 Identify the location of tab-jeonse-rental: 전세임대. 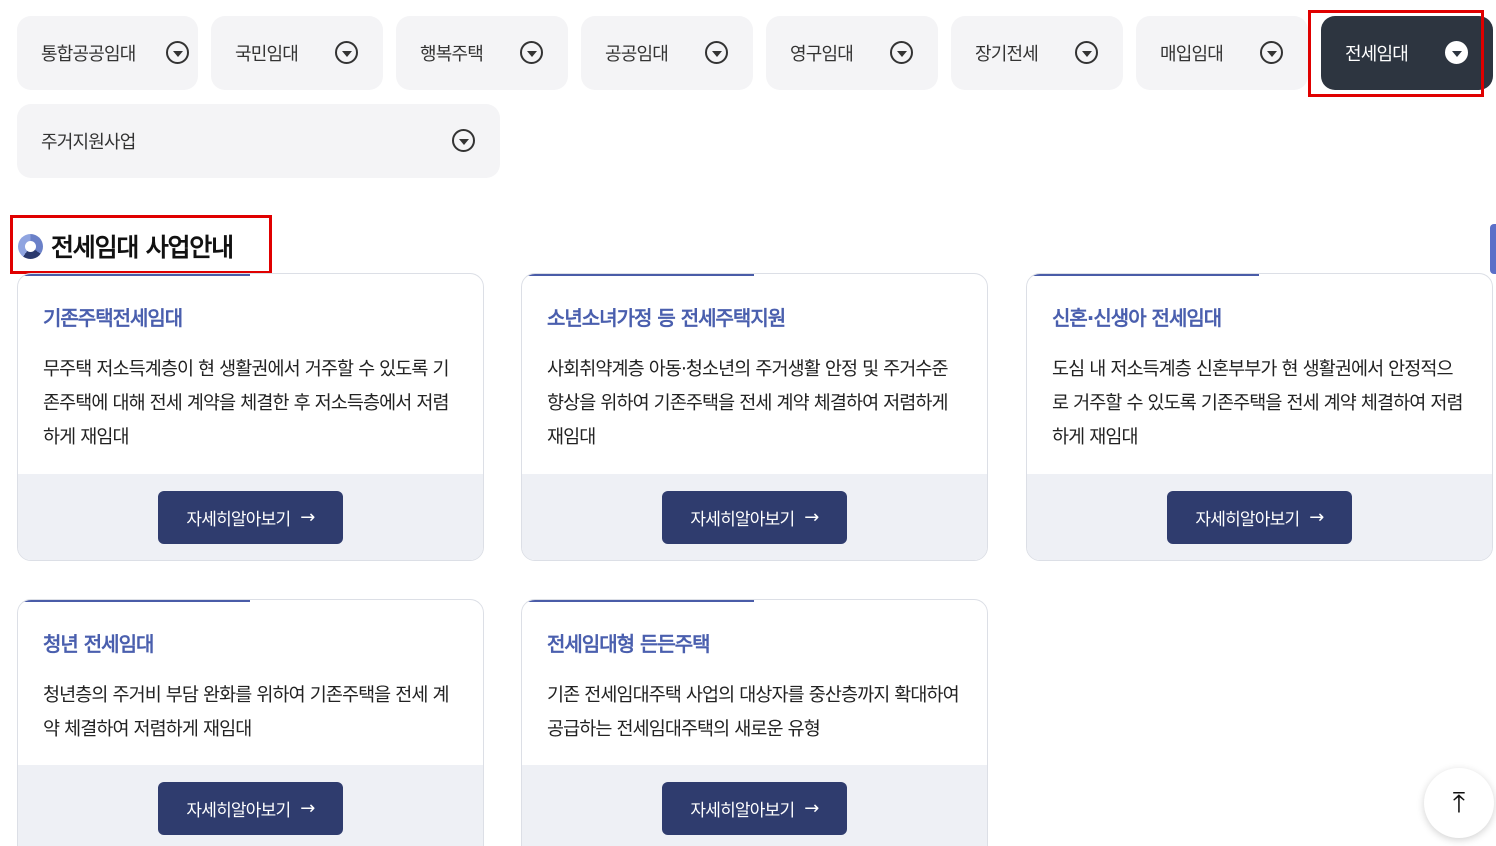
(1407, 53).